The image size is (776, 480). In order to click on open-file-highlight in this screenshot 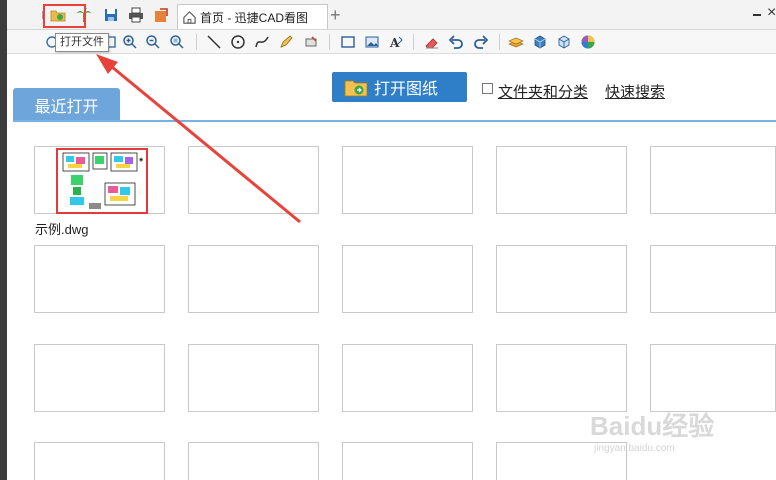, I will do `click(64, 16)`.